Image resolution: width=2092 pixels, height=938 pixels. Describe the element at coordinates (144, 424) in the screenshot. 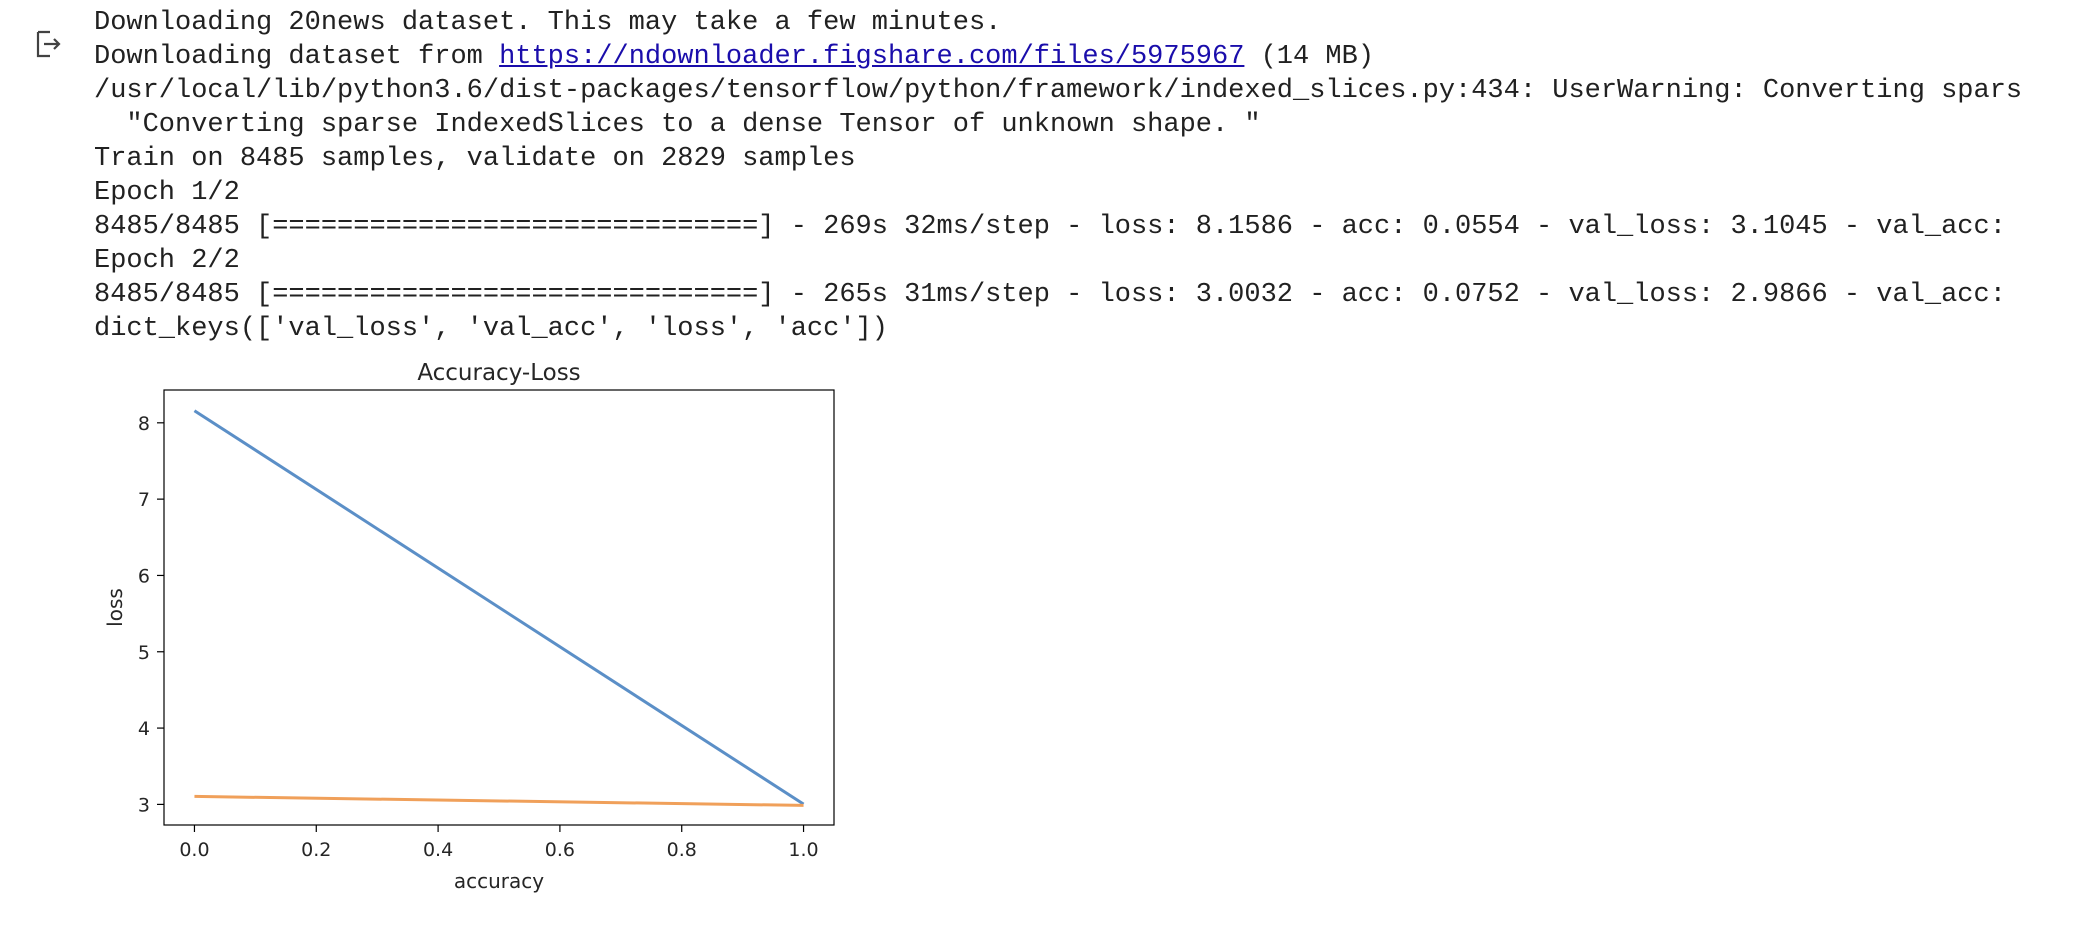

I see `y-tick-label: 8` at that location.